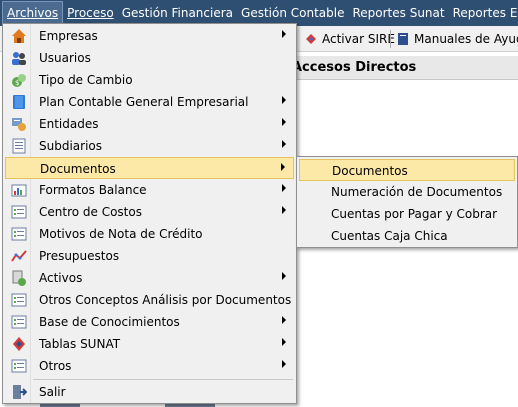 Image resolution: width=518 pixels, height=407 pixels. Describe the element at coordinates (149, 256) in the screenshot. I see `menu-item-presupuestos: Presupuestos` at that location.